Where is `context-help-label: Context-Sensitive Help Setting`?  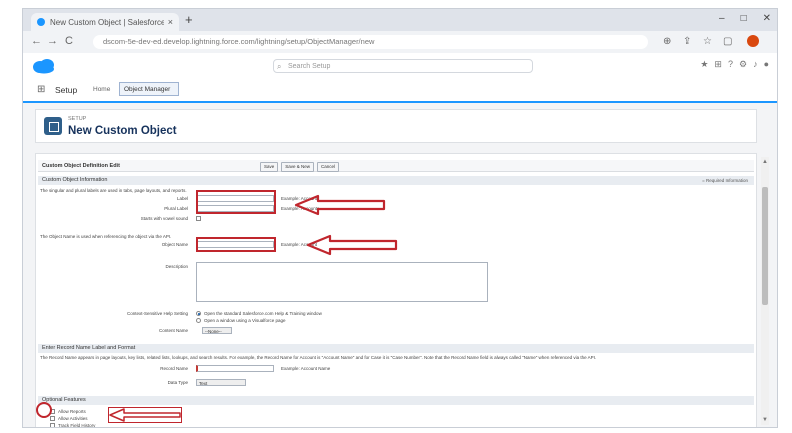 context-help-label: Context-Sensitive Help Setting is located at coordinates (157, 313).